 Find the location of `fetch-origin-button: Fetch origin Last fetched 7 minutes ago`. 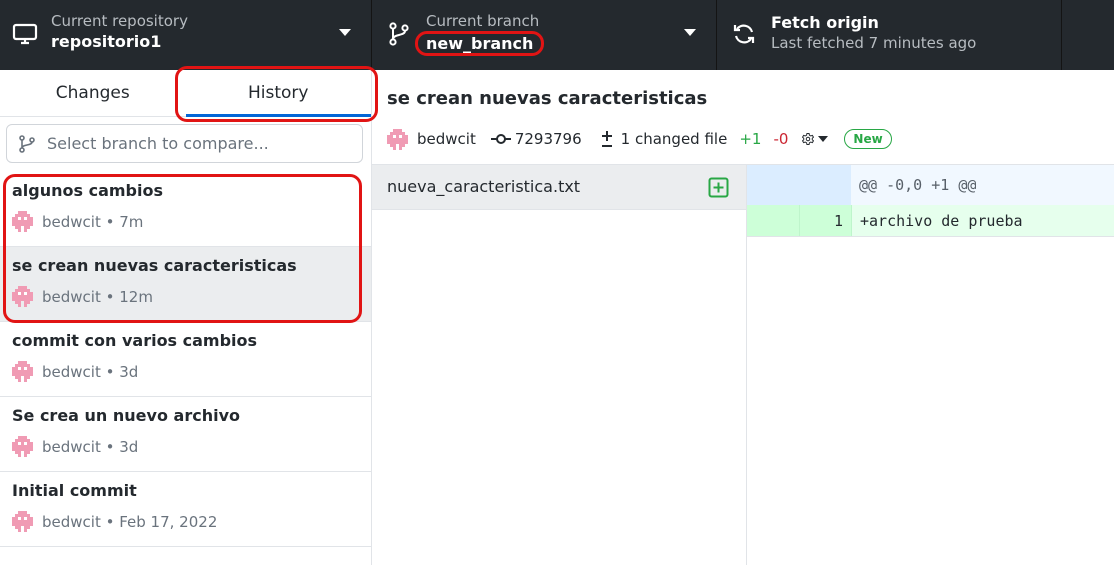

fetch-origin-button: Fetch origin Last fetched 7 minutes ago is located at coordinates (889, 35).